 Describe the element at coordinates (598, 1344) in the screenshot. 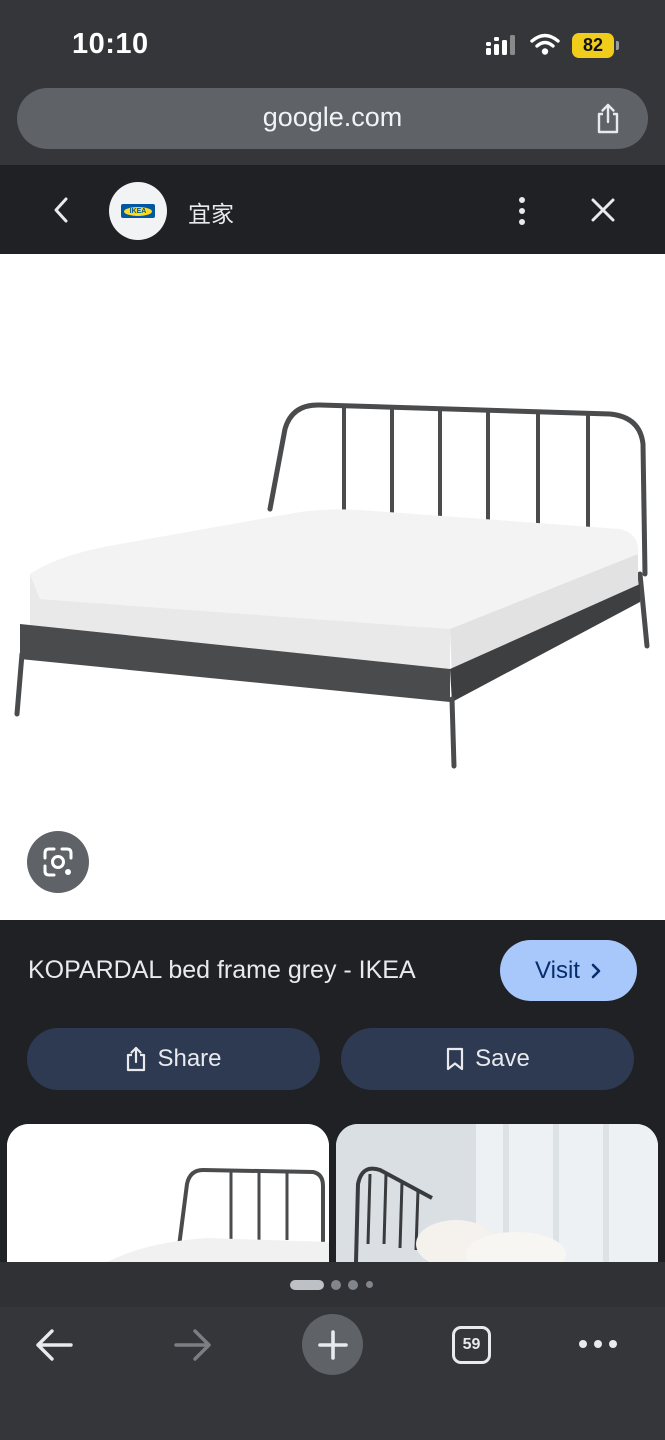

I see `more-horiz-icon` at that location.